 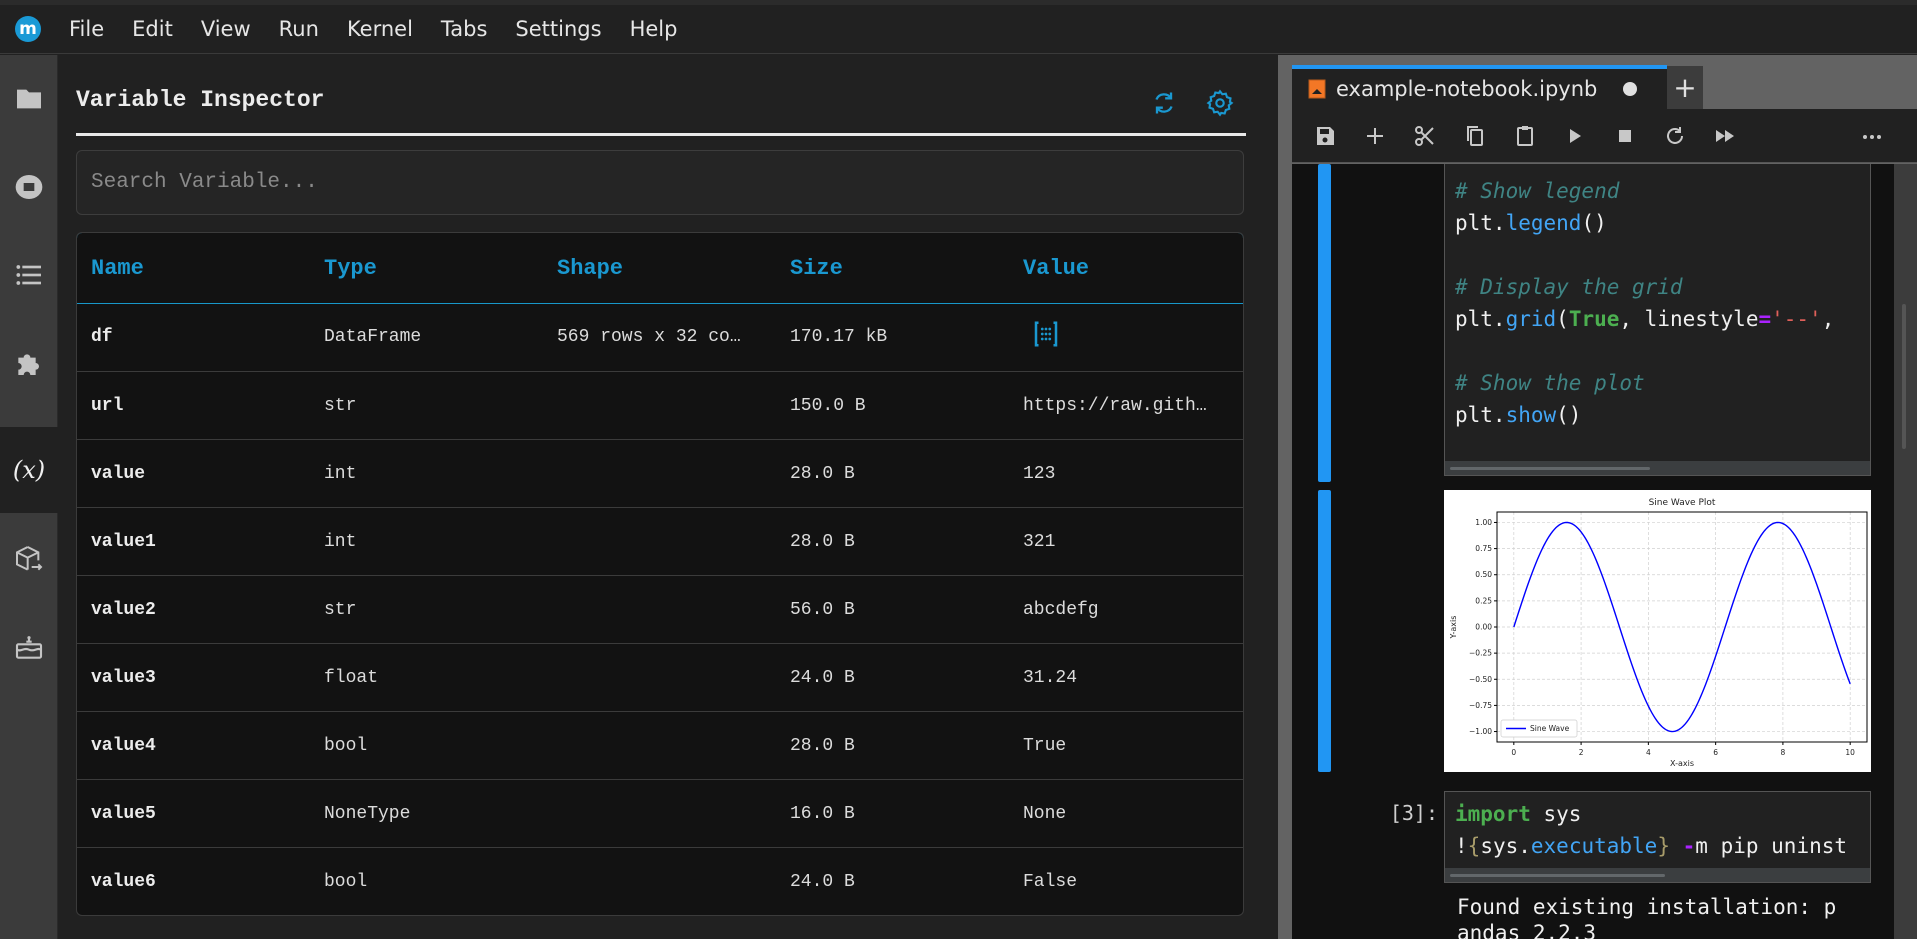 What do you see at coordinates (1285, 497) in the screenshot?
I see `panel-splitter` at bounding box center [1285, 497].